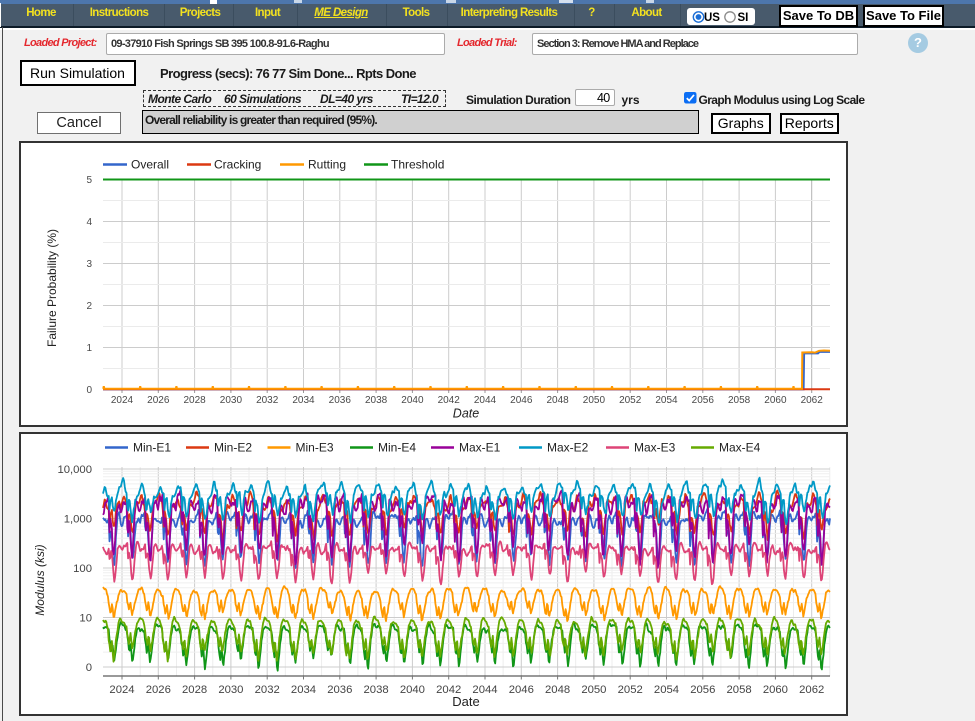  I want to click on svg-text: 1,000, so click(78, 520).